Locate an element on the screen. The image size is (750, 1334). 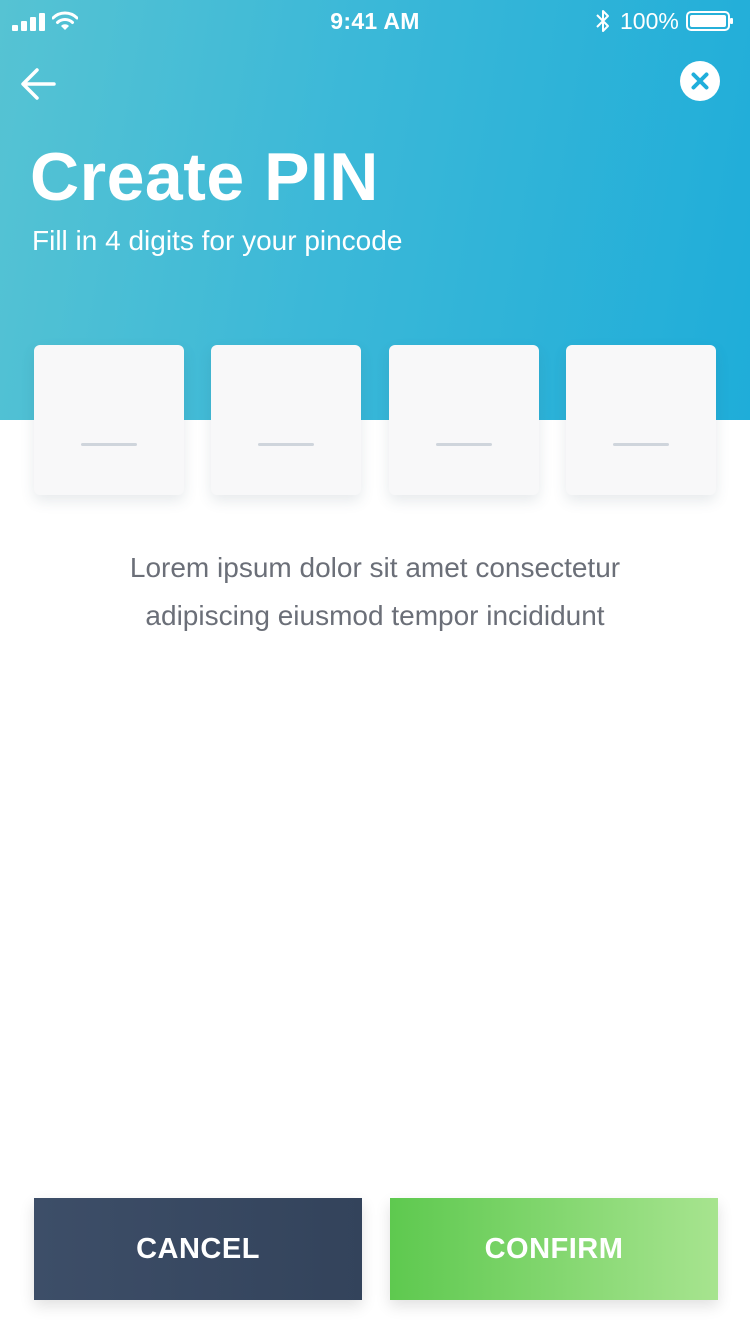
close-button is located at coordinates (700, 81).